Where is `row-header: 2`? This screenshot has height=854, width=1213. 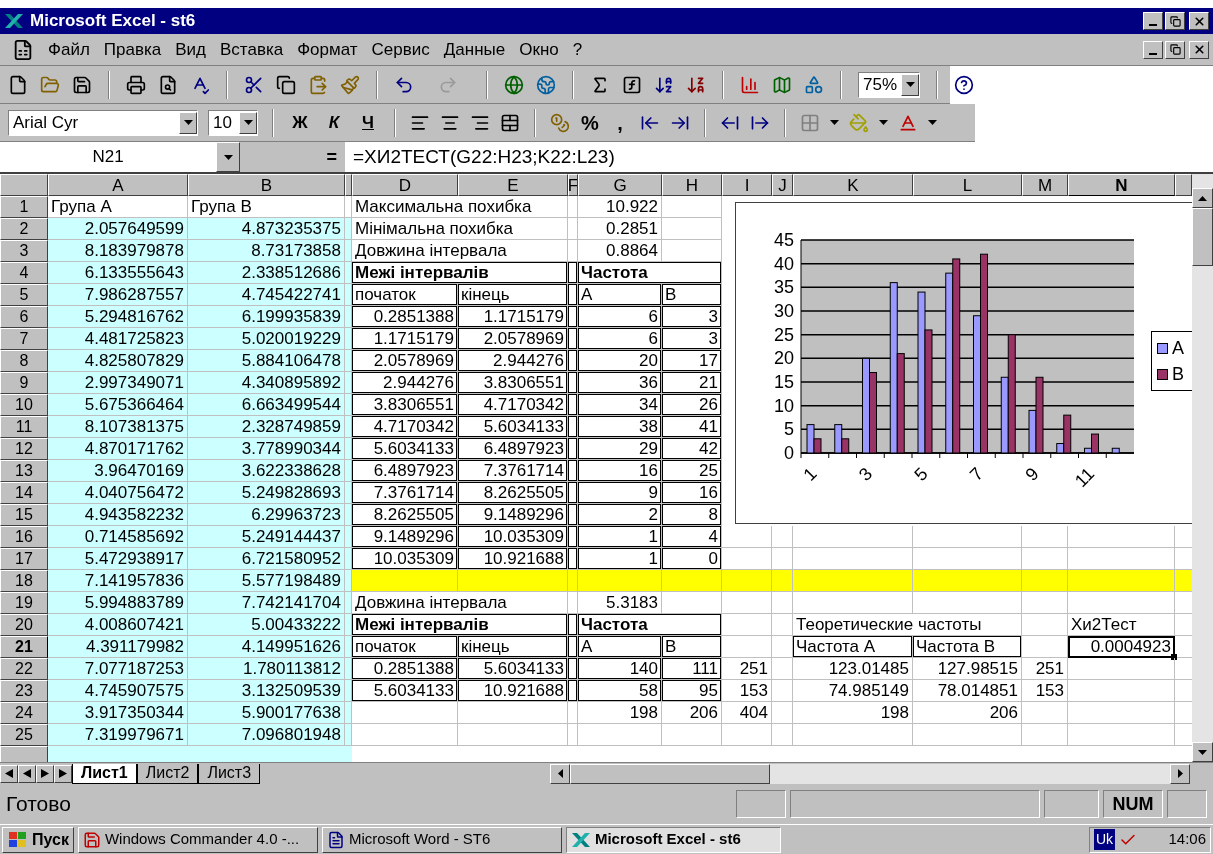 row-header: 2 is located at coordinates (24, 229).